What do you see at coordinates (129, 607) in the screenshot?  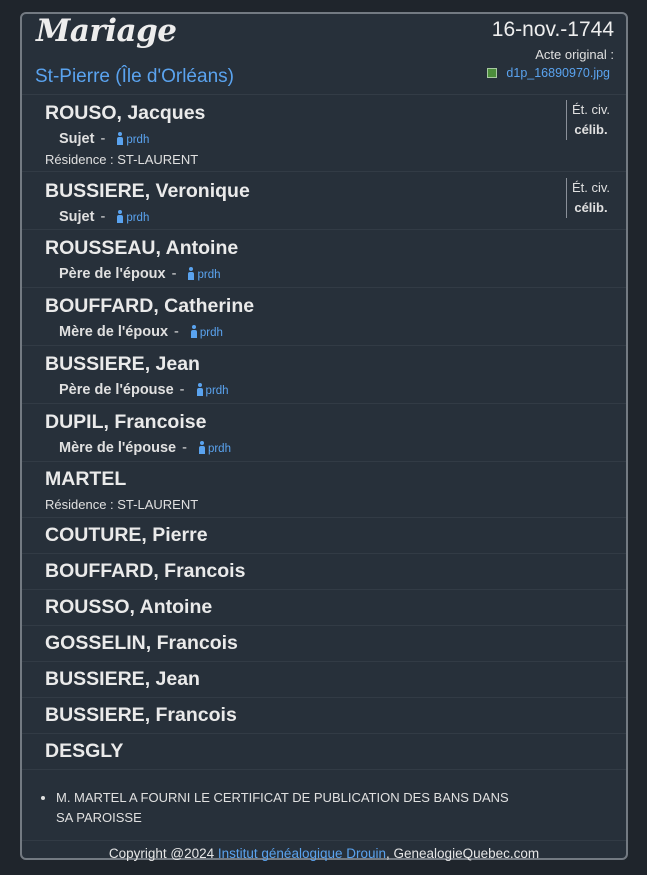 I see `person-name: ROUSSO, Antoine` at bounding box center [129, 607].